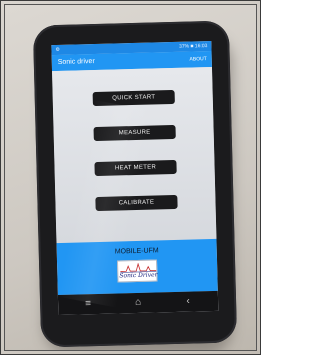 This screenshot has width=320, height=355. I want to click on status-indicators: 37% ■ 16:03, so click(193, 46).